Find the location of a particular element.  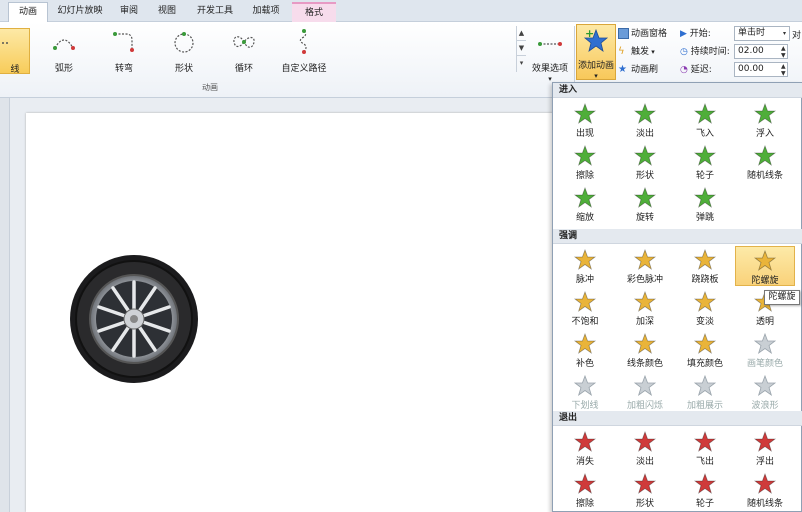

gallery-more-icon: ▾ is located at coordinates (521, 63).